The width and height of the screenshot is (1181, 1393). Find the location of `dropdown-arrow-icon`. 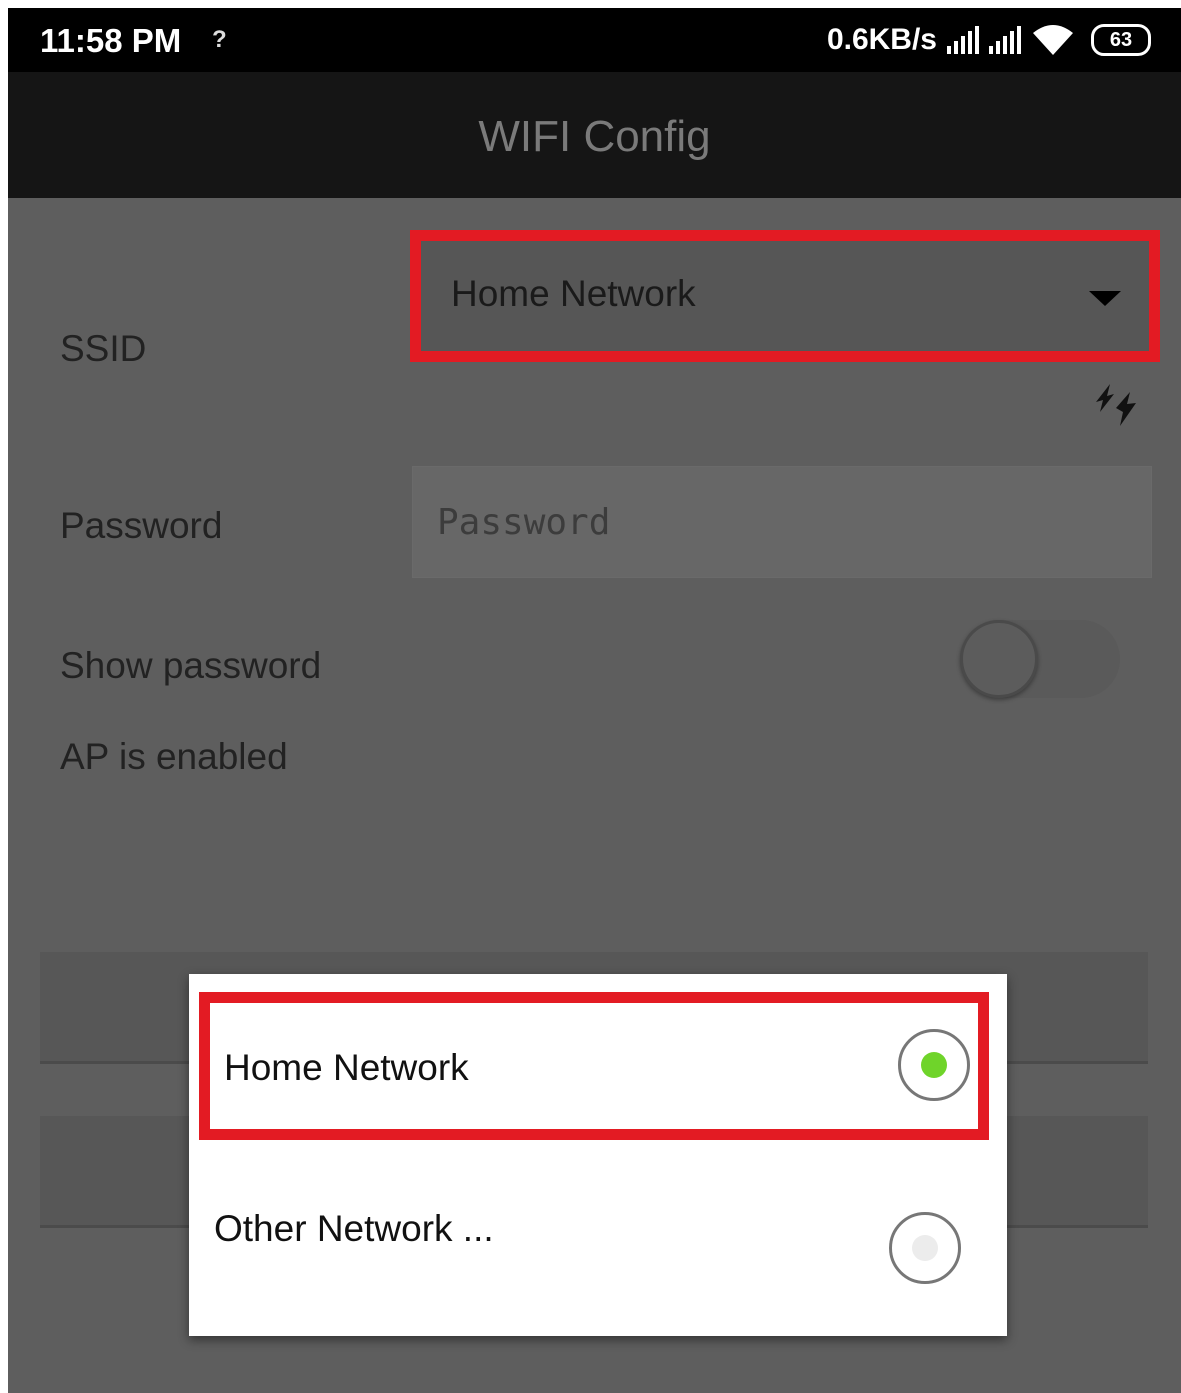

dropdown-arrow-icon is located at coordinates (1105, 298).